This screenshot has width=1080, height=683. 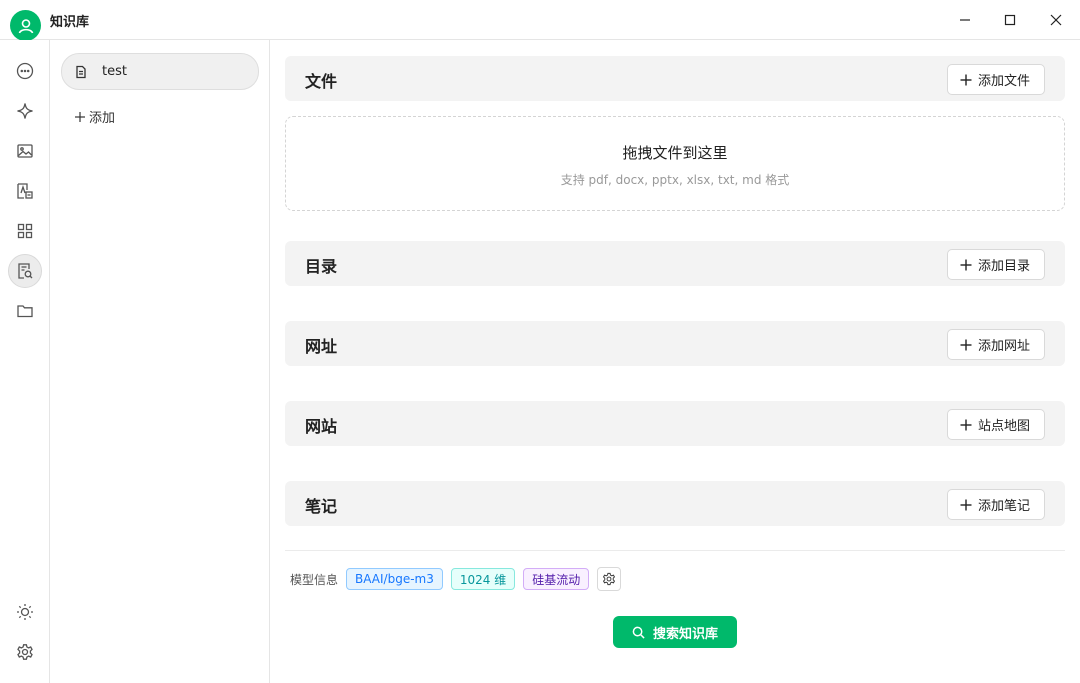 I want to click on section-files: 文件 添加文件, so click(x=675, y=78).